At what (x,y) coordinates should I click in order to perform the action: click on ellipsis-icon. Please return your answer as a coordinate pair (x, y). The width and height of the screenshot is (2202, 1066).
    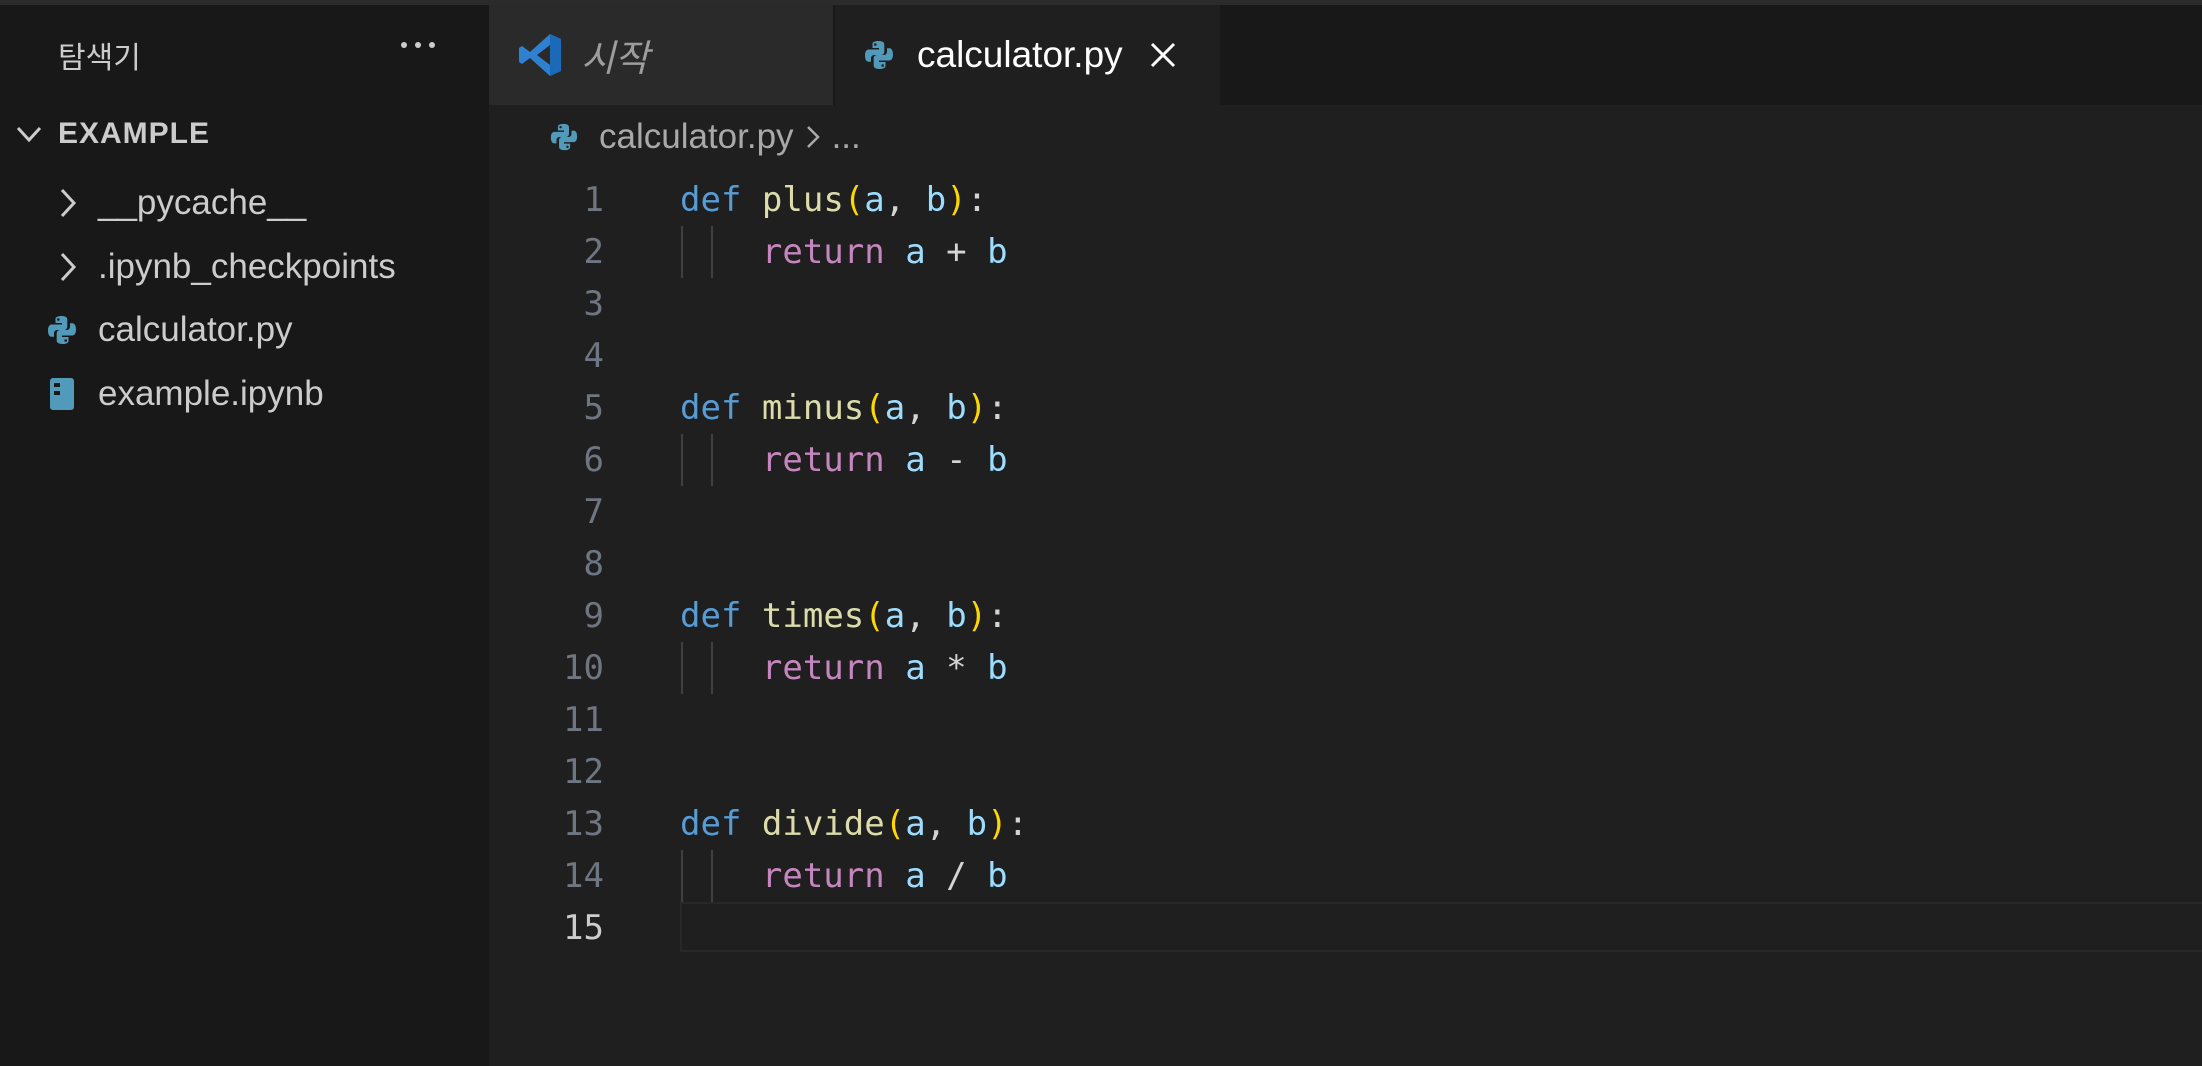
    Looking at the image, I should click on (418, 45).